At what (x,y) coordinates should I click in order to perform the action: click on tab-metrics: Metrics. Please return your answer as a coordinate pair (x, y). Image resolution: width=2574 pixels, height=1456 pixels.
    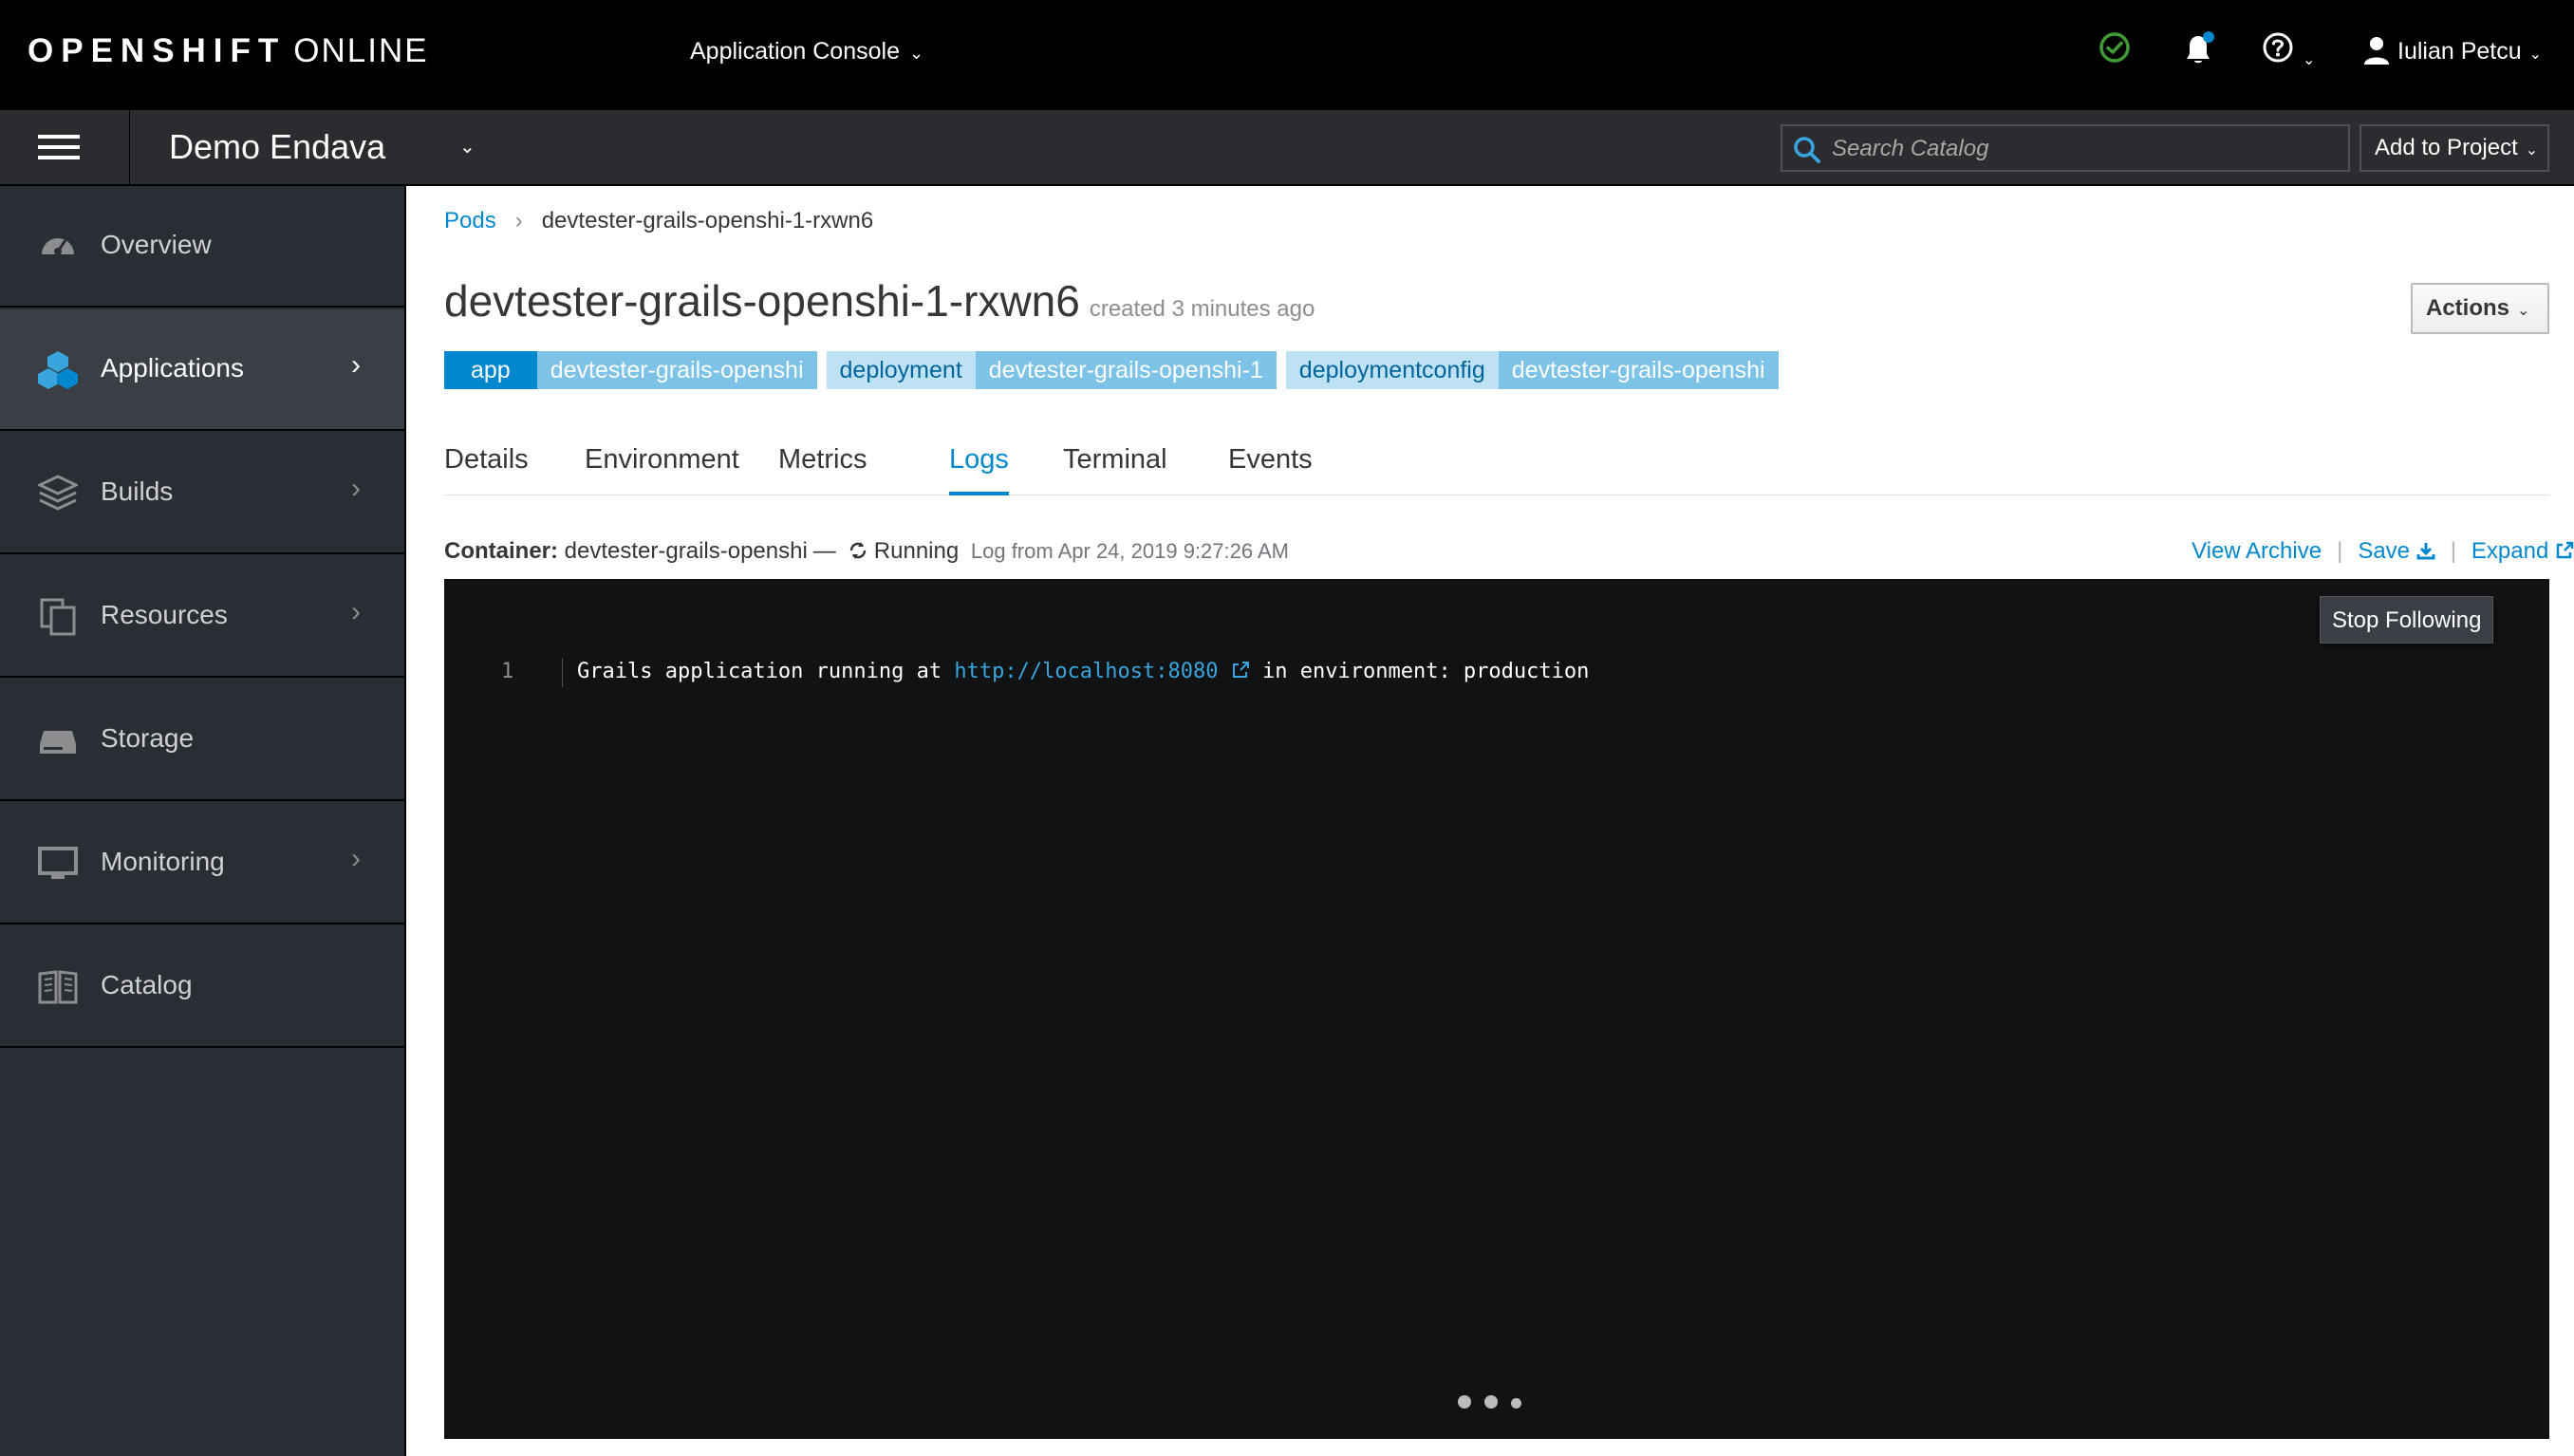
    Looking at the image, I should click on (822, 459).